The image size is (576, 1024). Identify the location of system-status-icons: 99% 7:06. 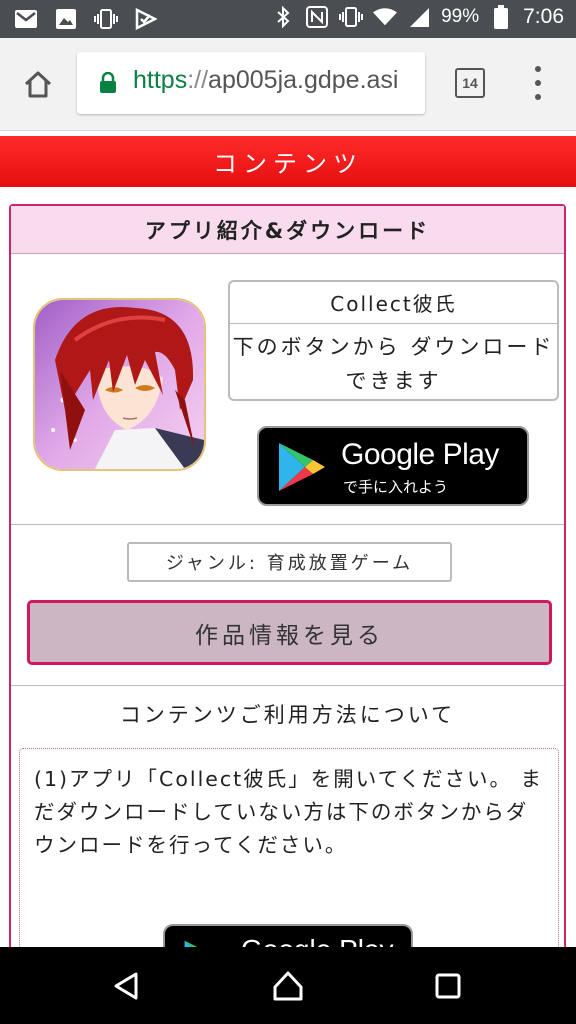
(417, 17).